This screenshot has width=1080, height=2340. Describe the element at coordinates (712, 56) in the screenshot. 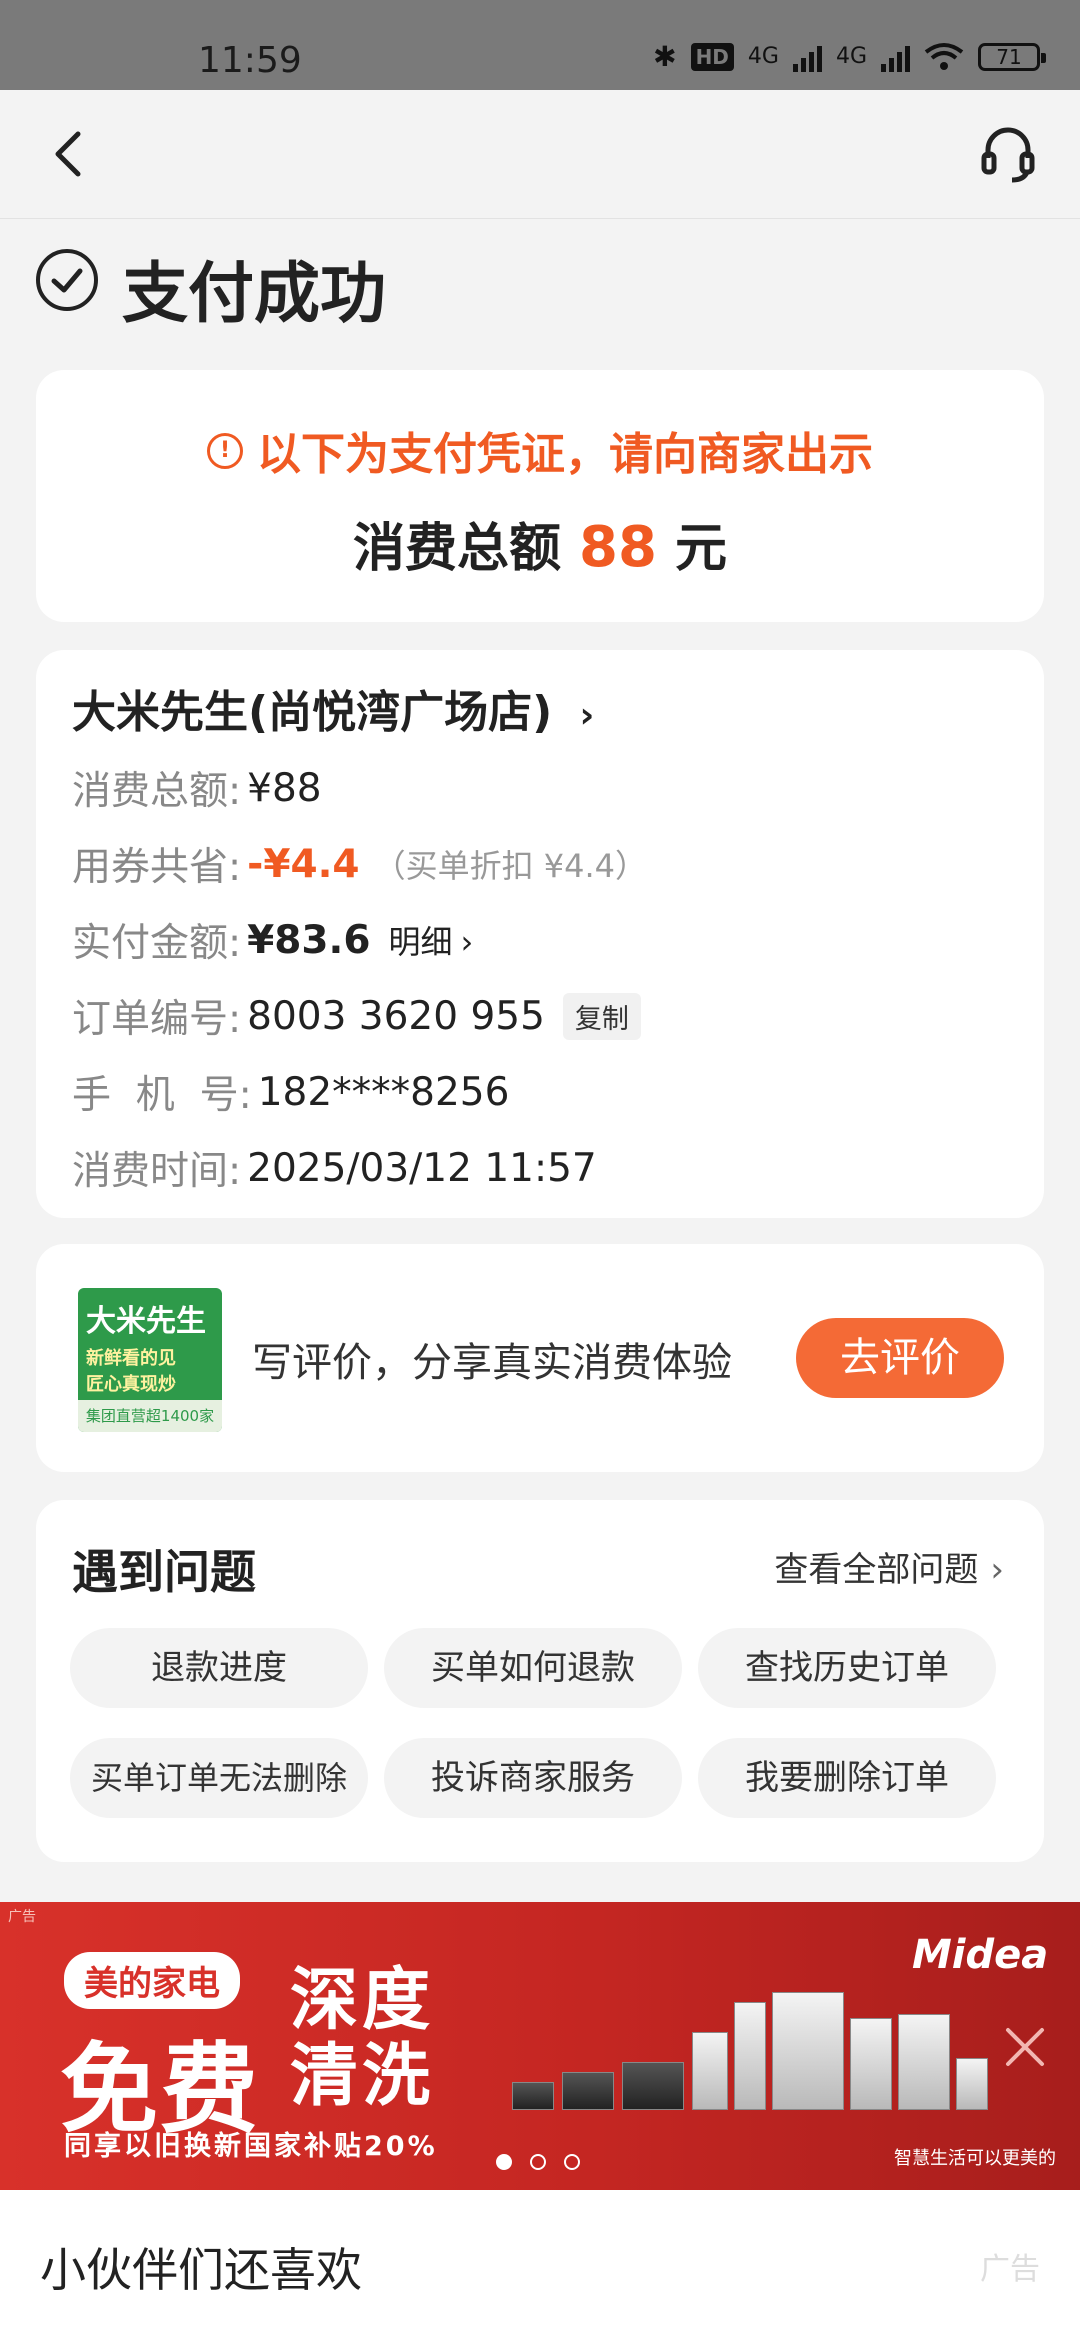

I see `hd-icon: HD` at that location.